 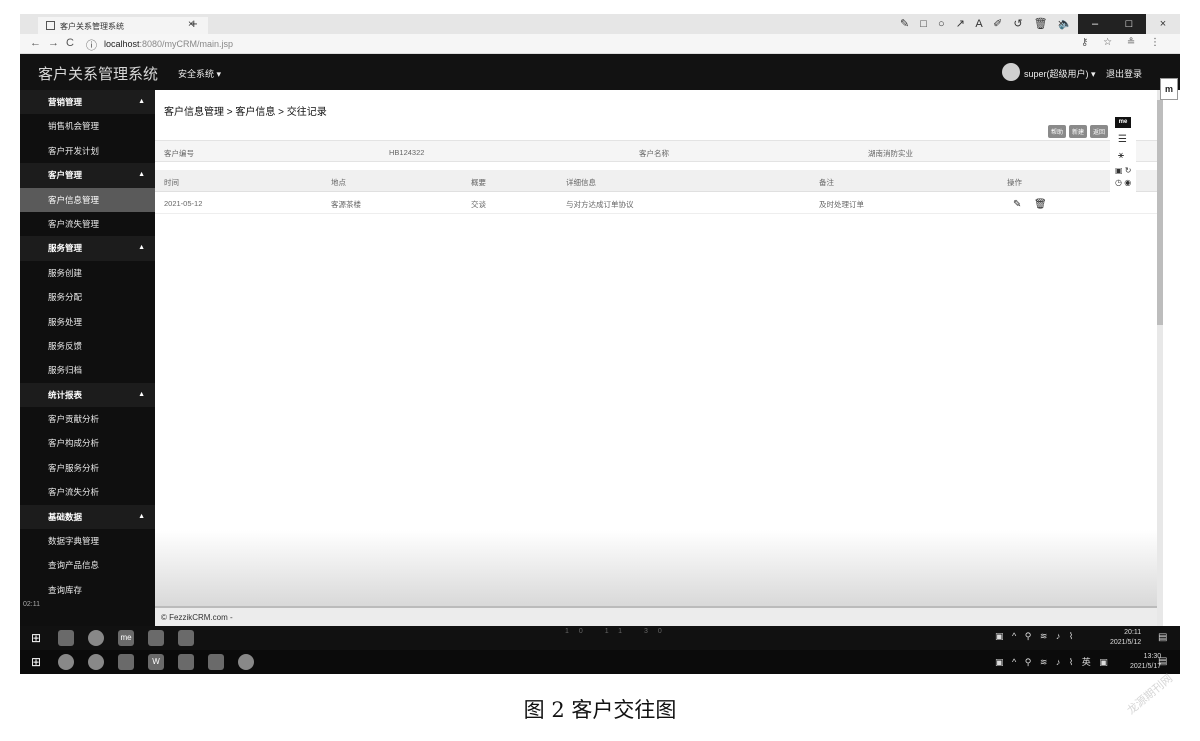 I want to click on sidebar-item-label: 客户开发计划, so click(x=74, y=150).